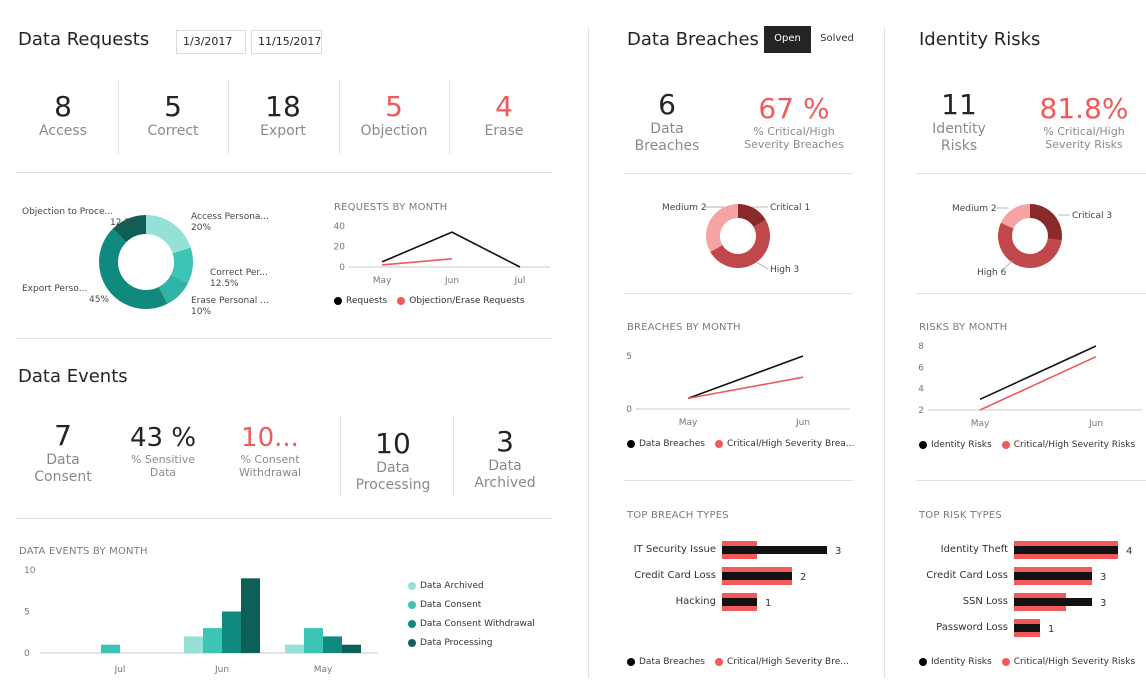 The image size is (1146, 690). Describe the element at coordinates (467, 301) in the screenshot. I see `legend-objection: Objection/Erase Requests` at that location.